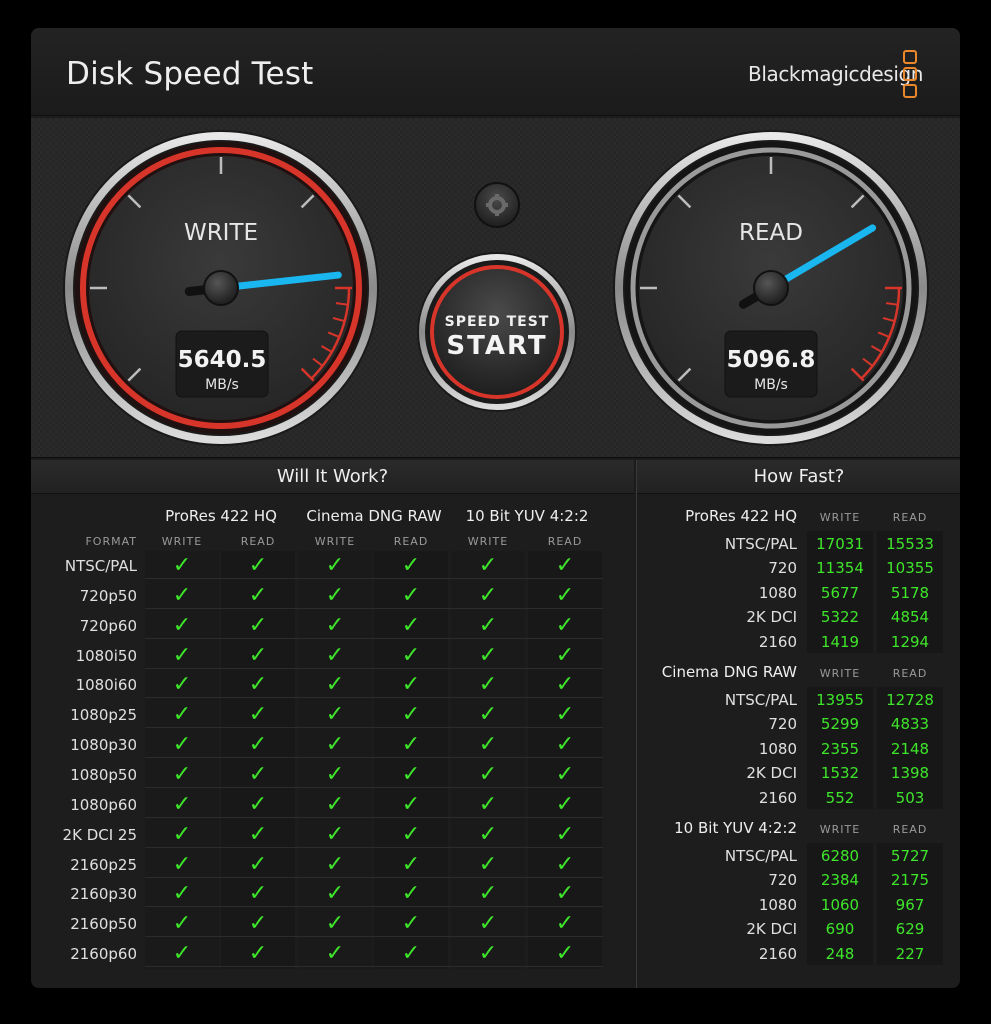  What do you see at coordinates (840, 904) in the screenshot?
I see `how-fast-write-value: 1060` at bounding box center [840, 904].